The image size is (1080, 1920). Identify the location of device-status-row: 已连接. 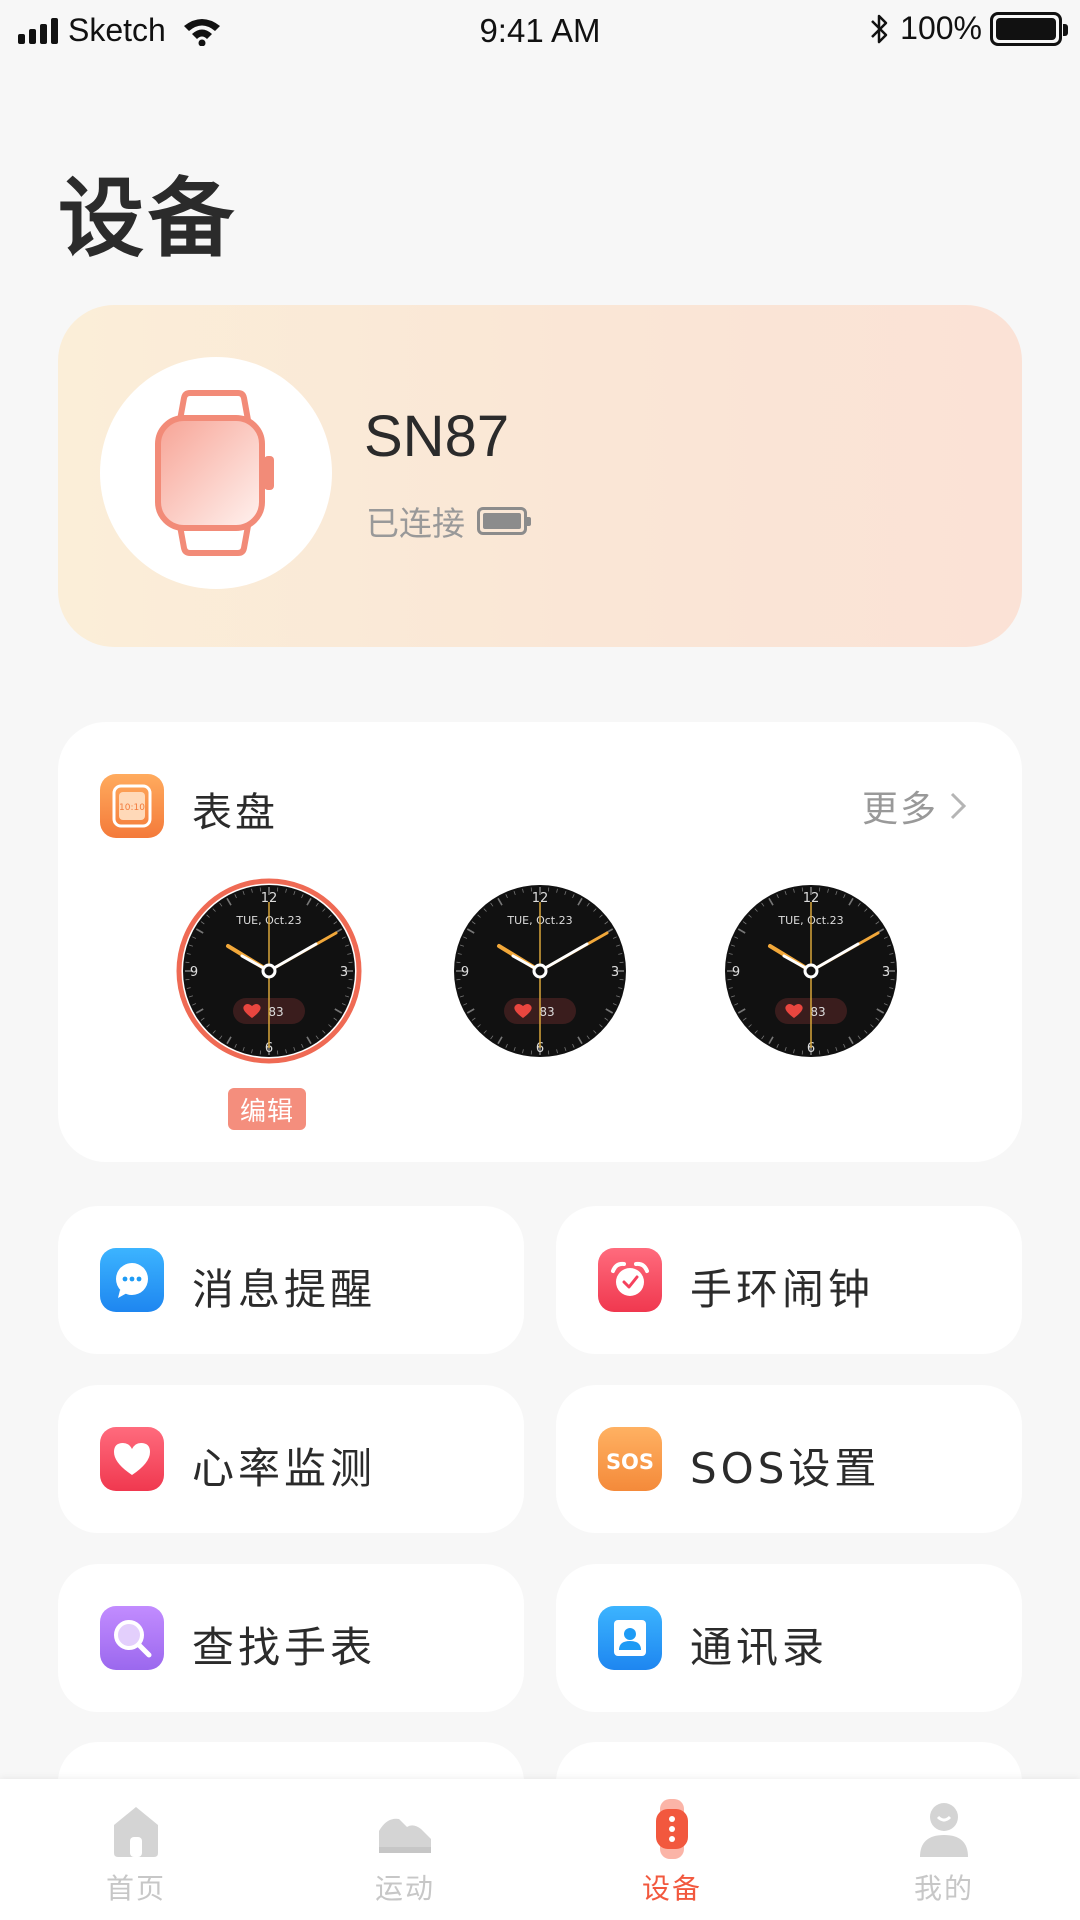
(448, 521).